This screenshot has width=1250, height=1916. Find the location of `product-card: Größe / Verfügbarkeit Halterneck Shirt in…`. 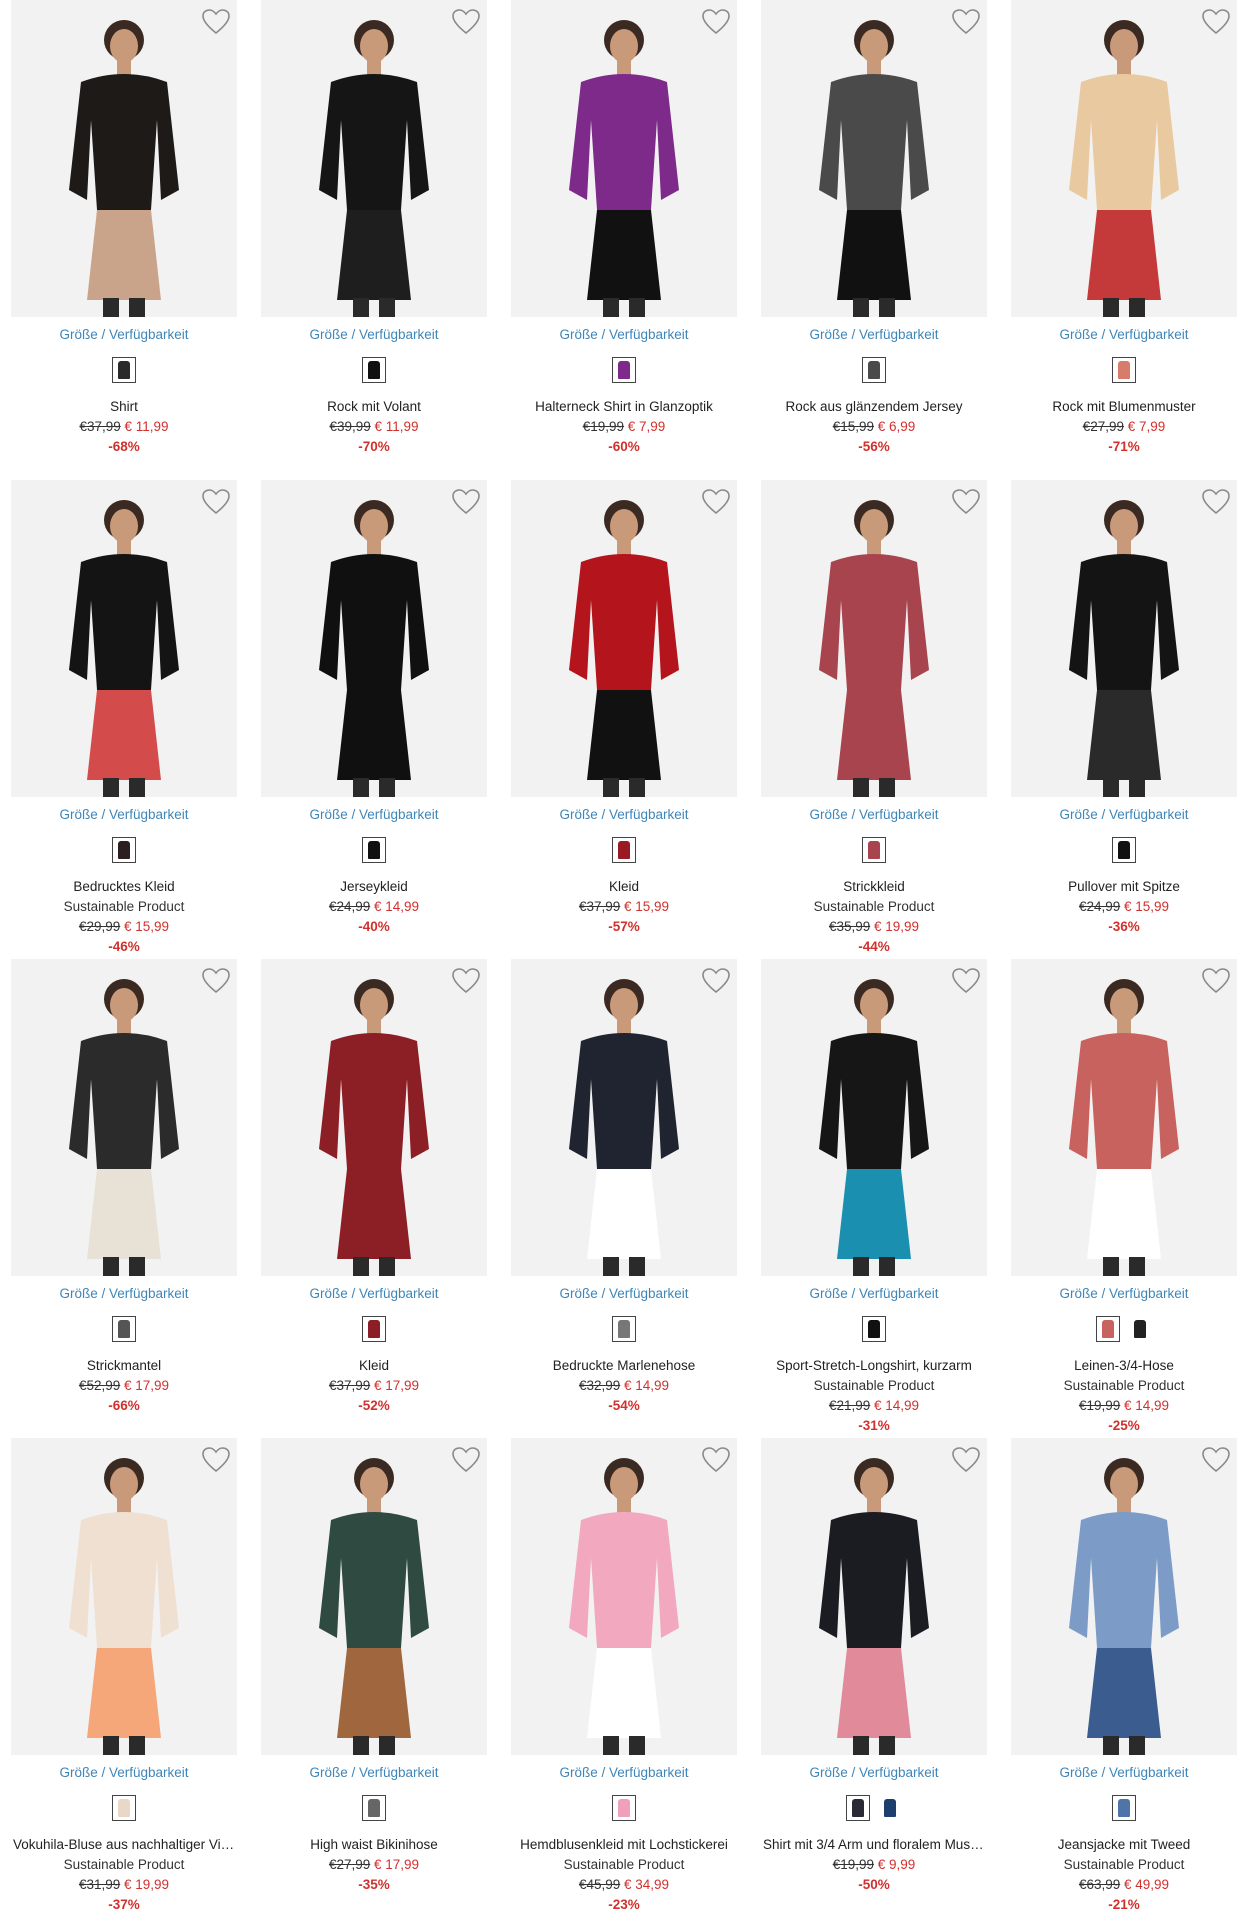

product-card: Größe / Verfügbarkeit Halterneck Shirt in… is located at coordinates (624, 236).